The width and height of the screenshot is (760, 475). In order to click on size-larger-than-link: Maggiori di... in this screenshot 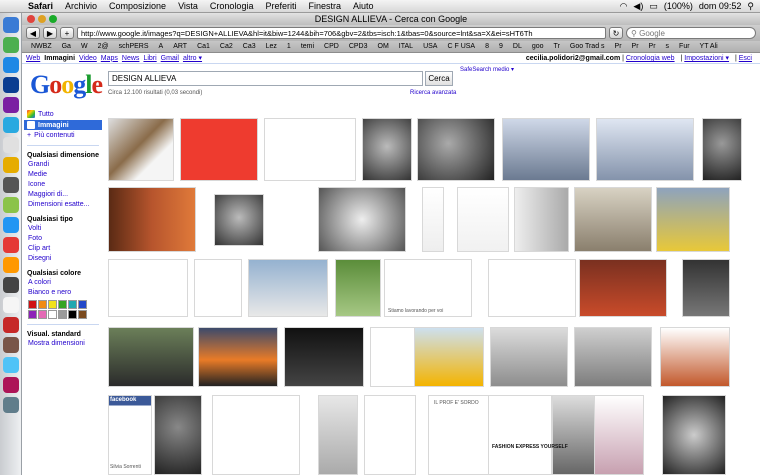, I will do `click(63, 195)`.